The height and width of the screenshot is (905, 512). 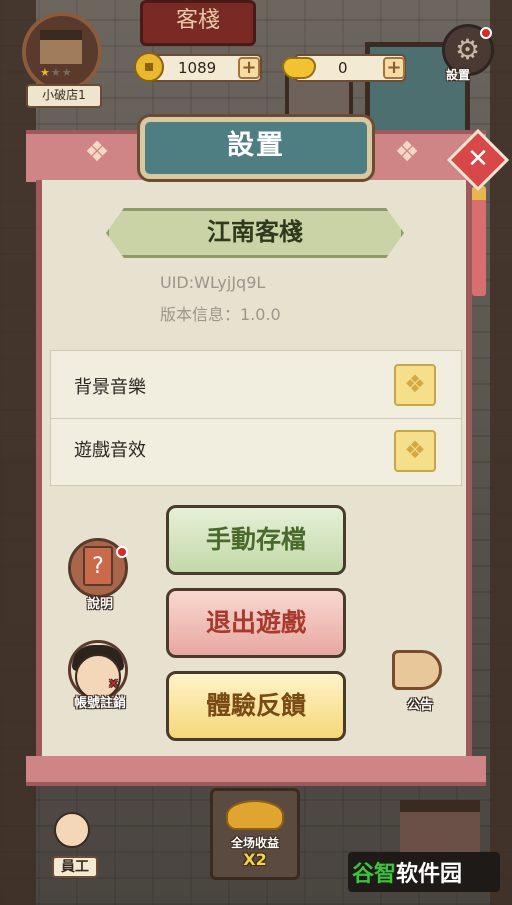 I want to click on earnings-multiplier: X2, so click(x=255, y=859).